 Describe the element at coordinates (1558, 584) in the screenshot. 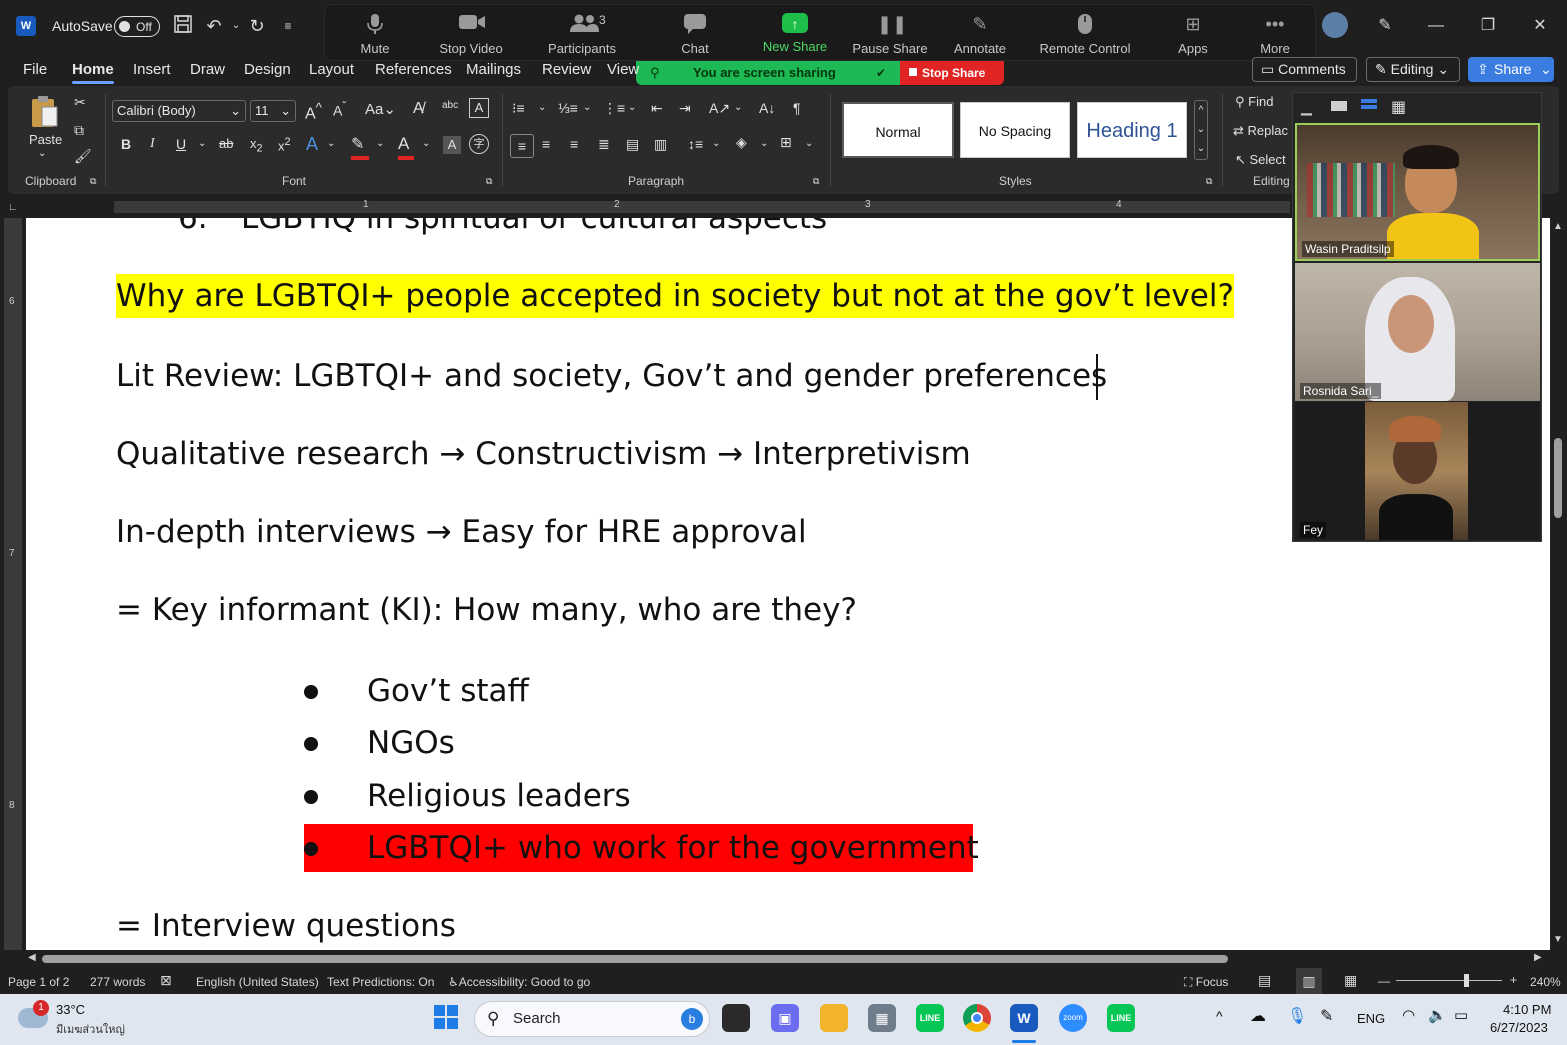

I see `vertical-scrollbar: ▲ ▼` at that location.